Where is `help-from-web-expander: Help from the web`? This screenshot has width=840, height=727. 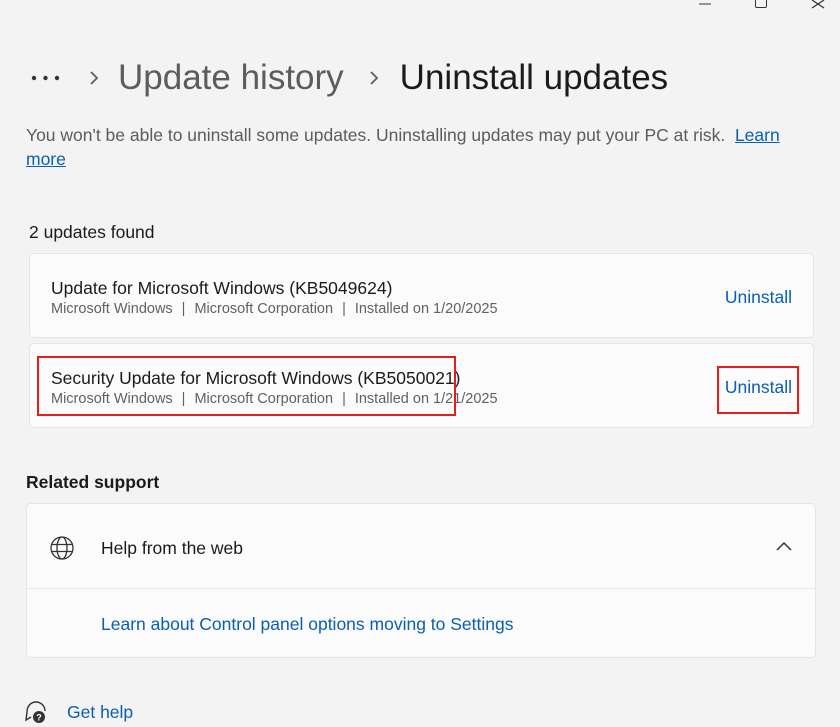
help-from-web-expander: Help from the web is located at coordinates (421, 546).